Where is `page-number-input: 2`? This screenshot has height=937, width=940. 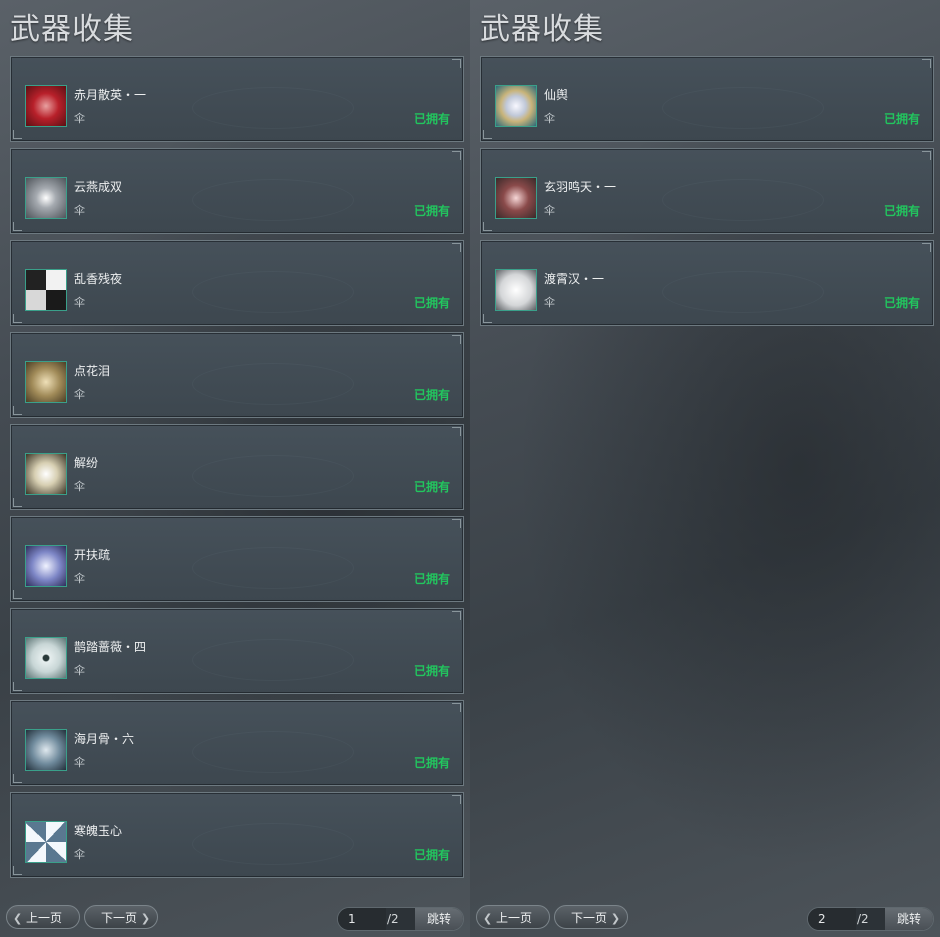
page-number-input: 2 is located at coordinates (832, 919).